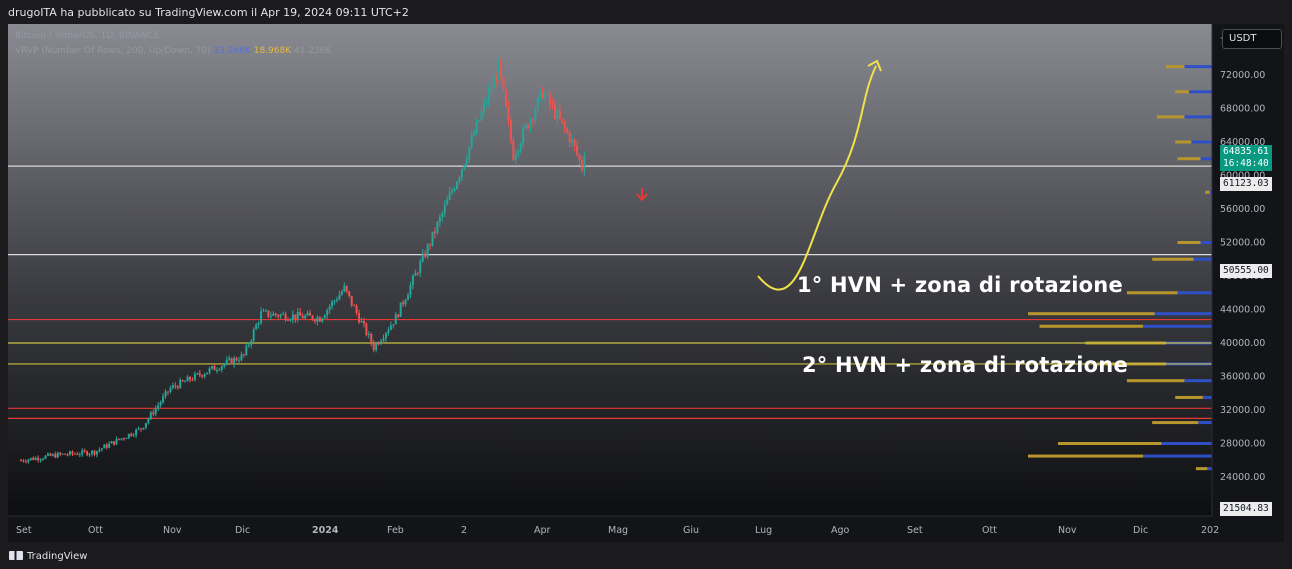  Describe the element at coordinates (1242, 343) in the screenshot. I see `y-tick-label: 40000.00` at that location.